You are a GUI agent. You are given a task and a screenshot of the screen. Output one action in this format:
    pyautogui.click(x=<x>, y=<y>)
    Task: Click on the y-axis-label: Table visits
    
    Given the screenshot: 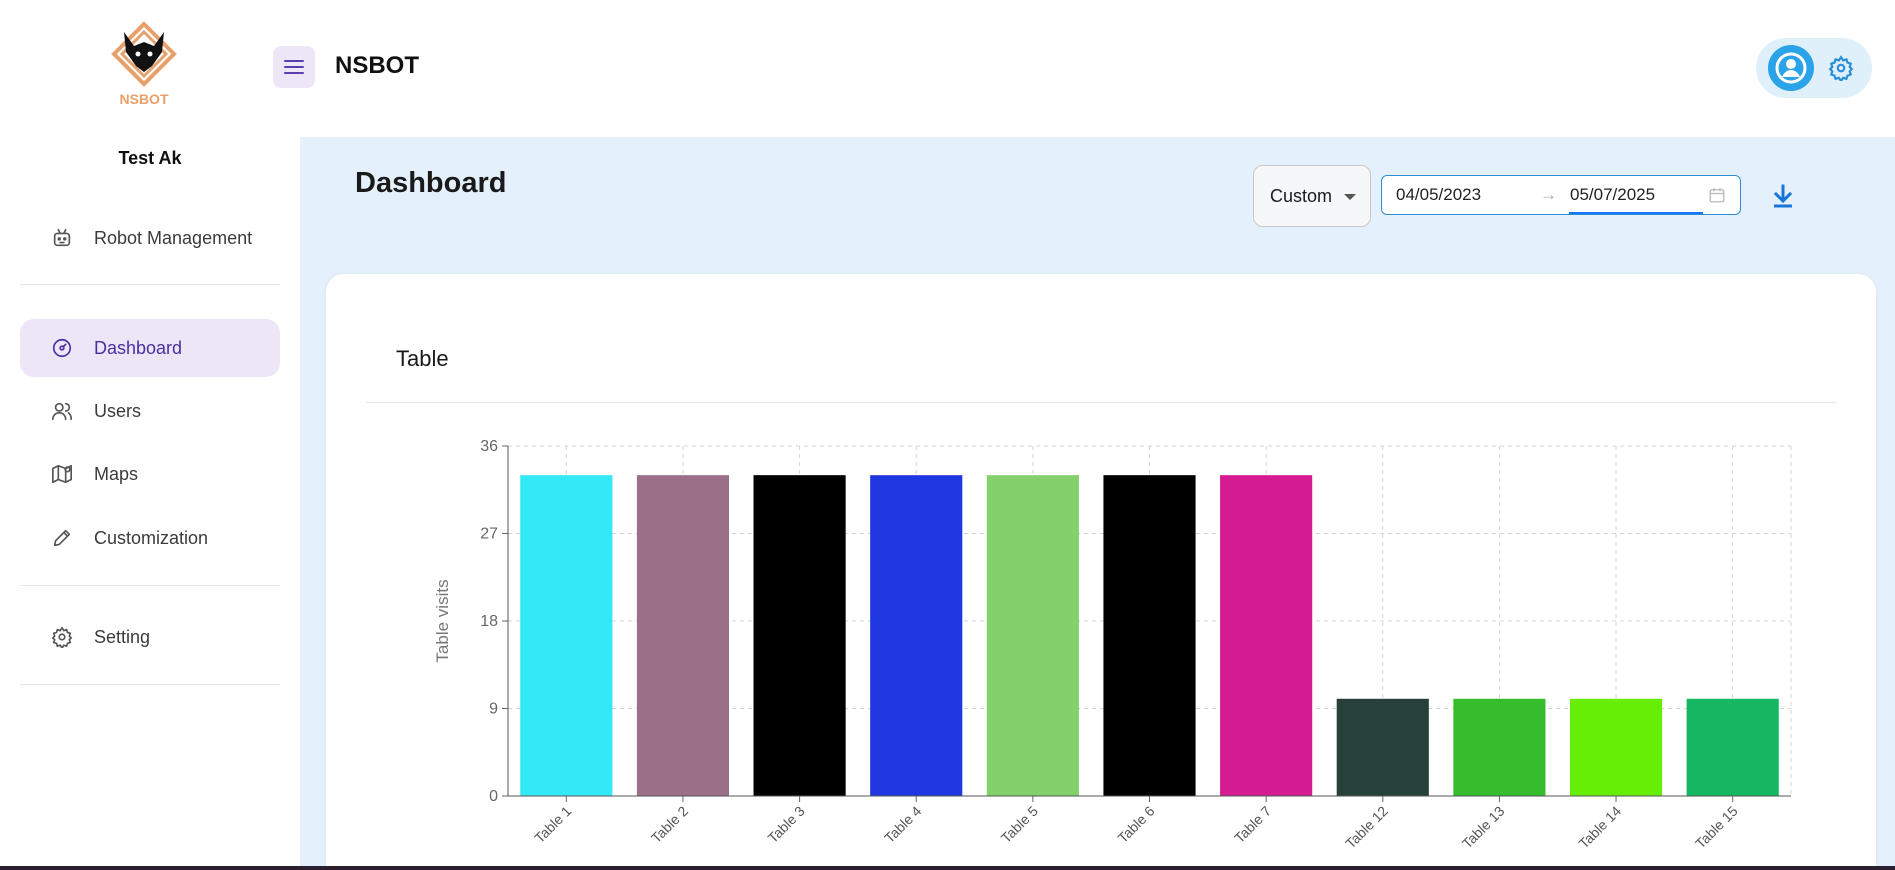 What is the action you would take?
    pyautogui.click(x=442, y=620)
    